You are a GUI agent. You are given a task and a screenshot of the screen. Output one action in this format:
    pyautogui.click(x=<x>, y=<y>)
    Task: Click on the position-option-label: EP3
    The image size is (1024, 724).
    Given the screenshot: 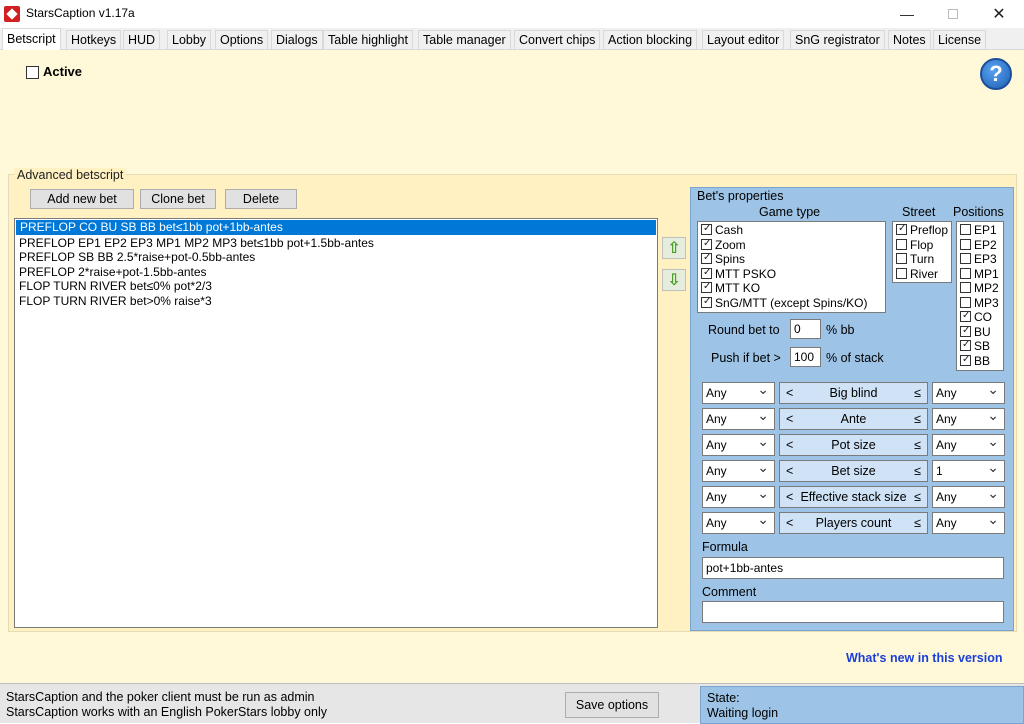 What is the action you would take?
    pyautogui.click(x=985, y=259)
    